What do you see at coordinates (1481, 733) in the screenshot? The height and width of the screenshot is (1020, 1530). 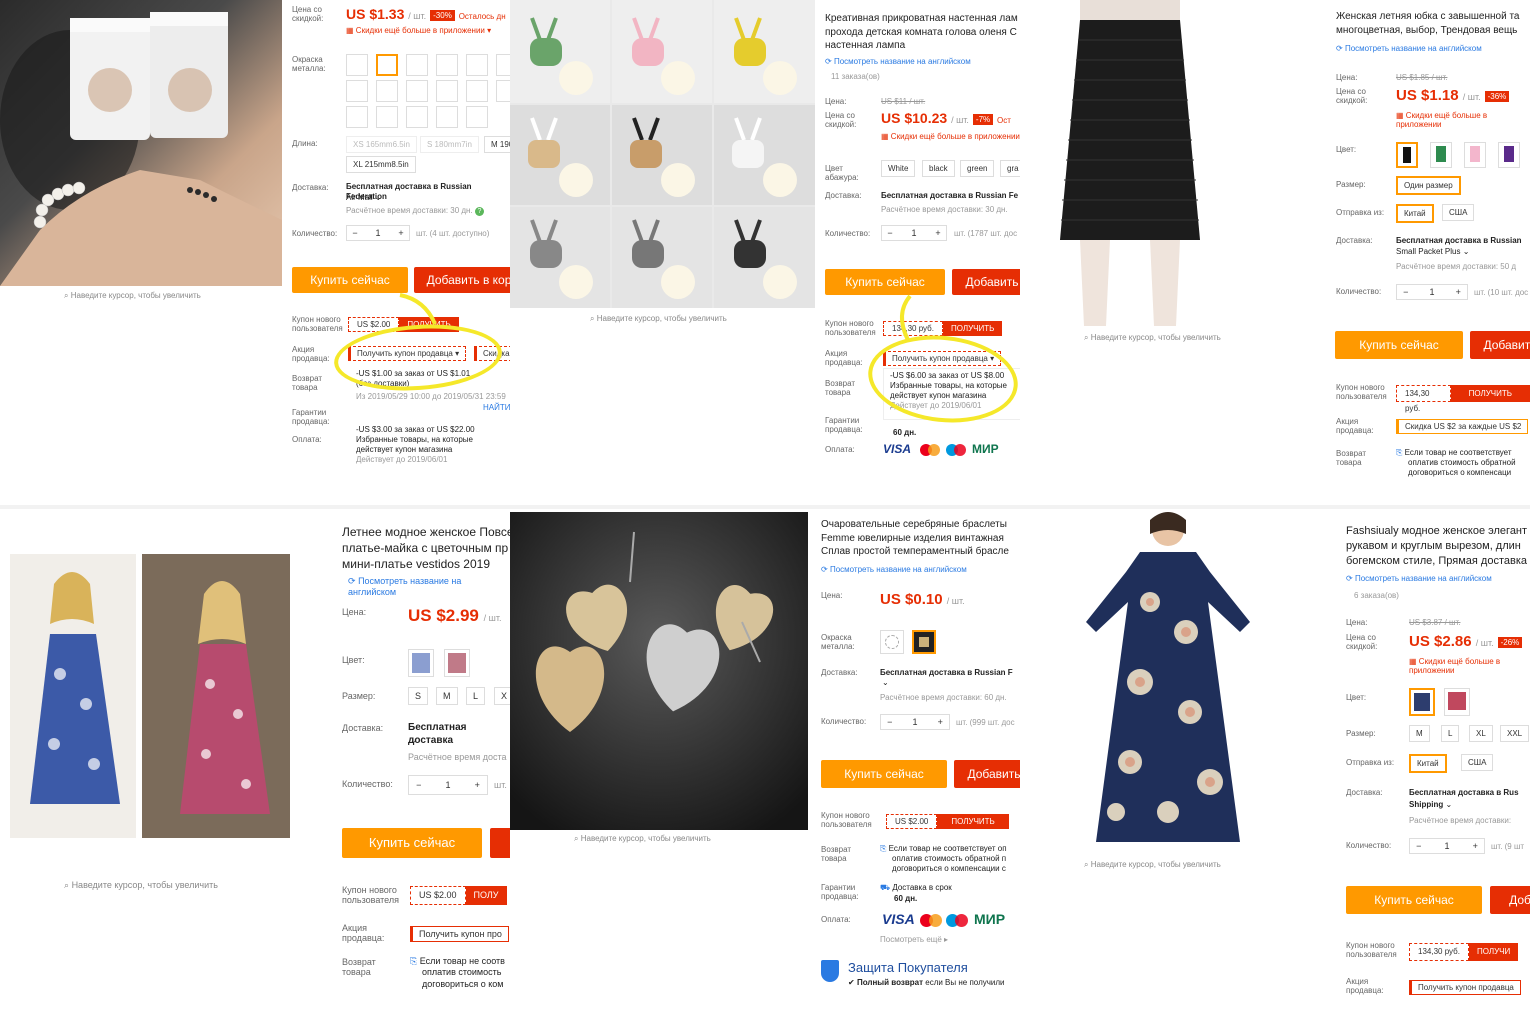 I see `size-option: XL` at bounding box center [1481, 733].